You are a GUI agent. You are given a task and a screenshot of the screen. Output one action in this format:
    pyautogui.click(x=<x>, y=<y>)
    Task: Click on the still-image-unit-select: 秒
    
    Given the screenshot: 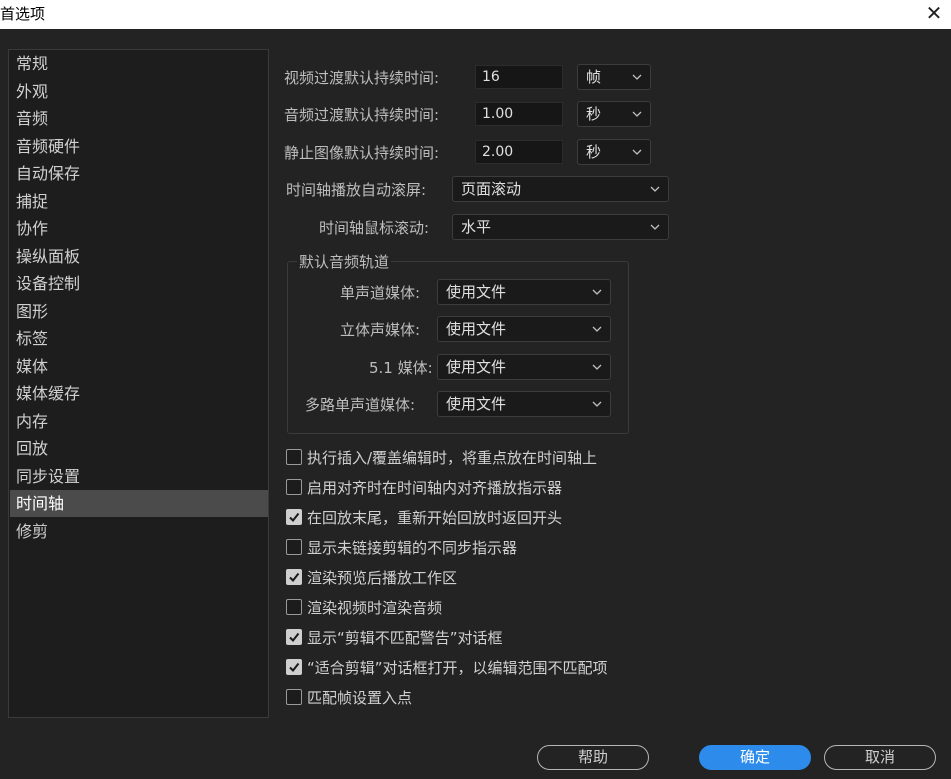 What is the action you would take?
    pyautogui.click(x=614, y=152)
    